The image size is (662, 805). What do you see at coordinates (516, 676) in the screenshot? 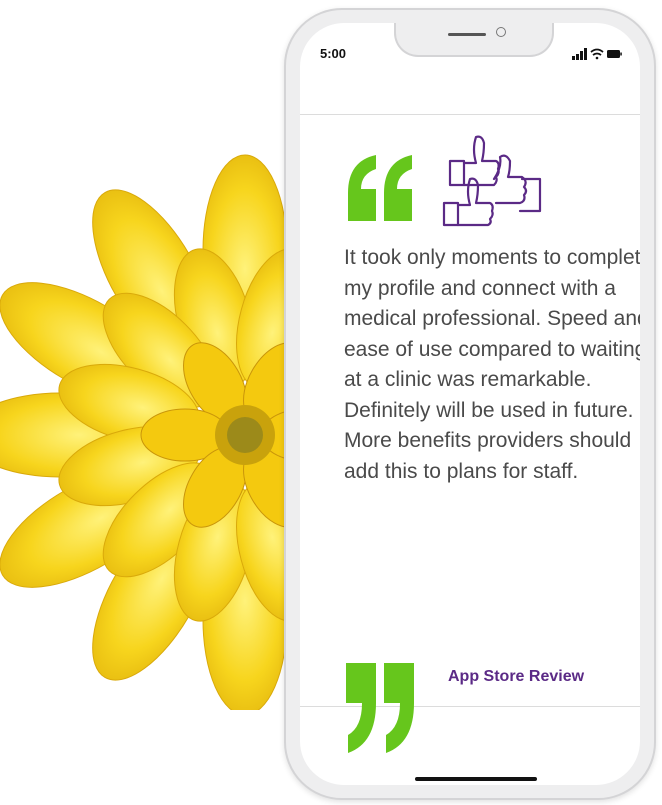
I see `review-source: App Store Review` at bounding box center [516, 676].